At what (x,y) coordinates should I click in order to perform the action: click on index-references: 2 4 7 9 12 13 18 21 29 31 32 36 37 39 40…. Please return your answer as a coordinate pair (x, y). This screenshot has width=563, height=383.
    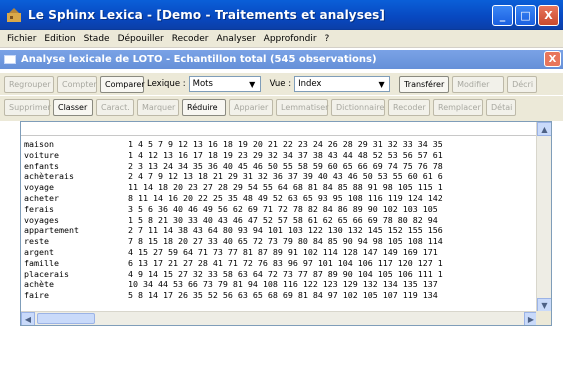
    Looking at the image, I should click on (285, 176).